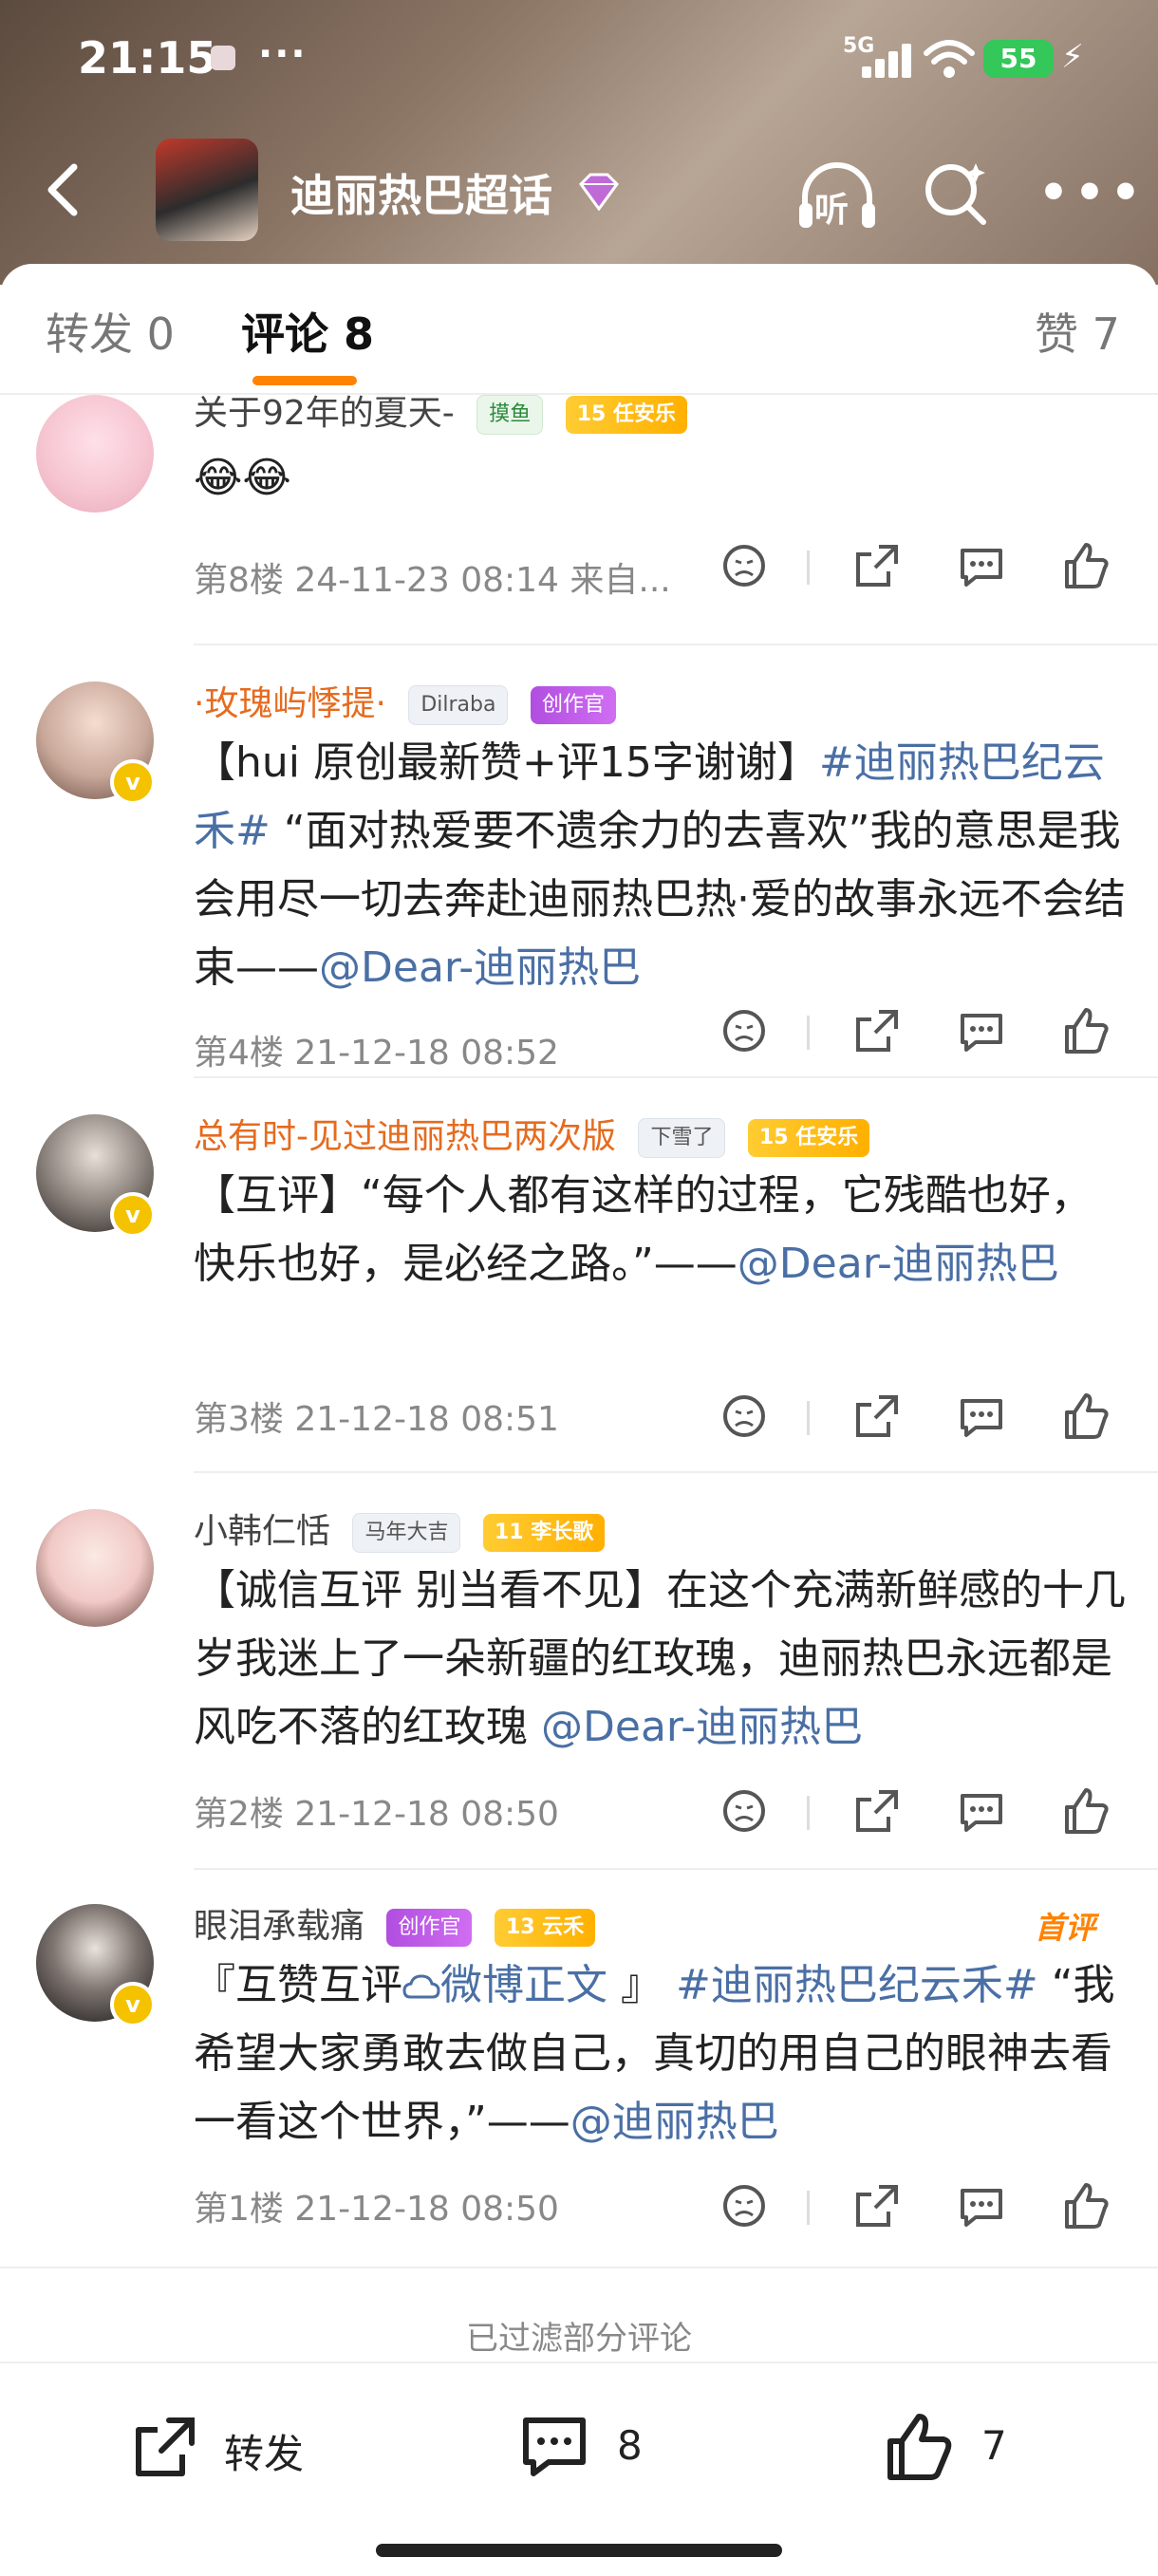 This screenshot has width=1158, height=2576. What do you see at coordinates (405, 1137) in the screenshot?
I see `comment-author: 总有时-见过迪丽热巴两次版` at bounding box center [405, 1137].